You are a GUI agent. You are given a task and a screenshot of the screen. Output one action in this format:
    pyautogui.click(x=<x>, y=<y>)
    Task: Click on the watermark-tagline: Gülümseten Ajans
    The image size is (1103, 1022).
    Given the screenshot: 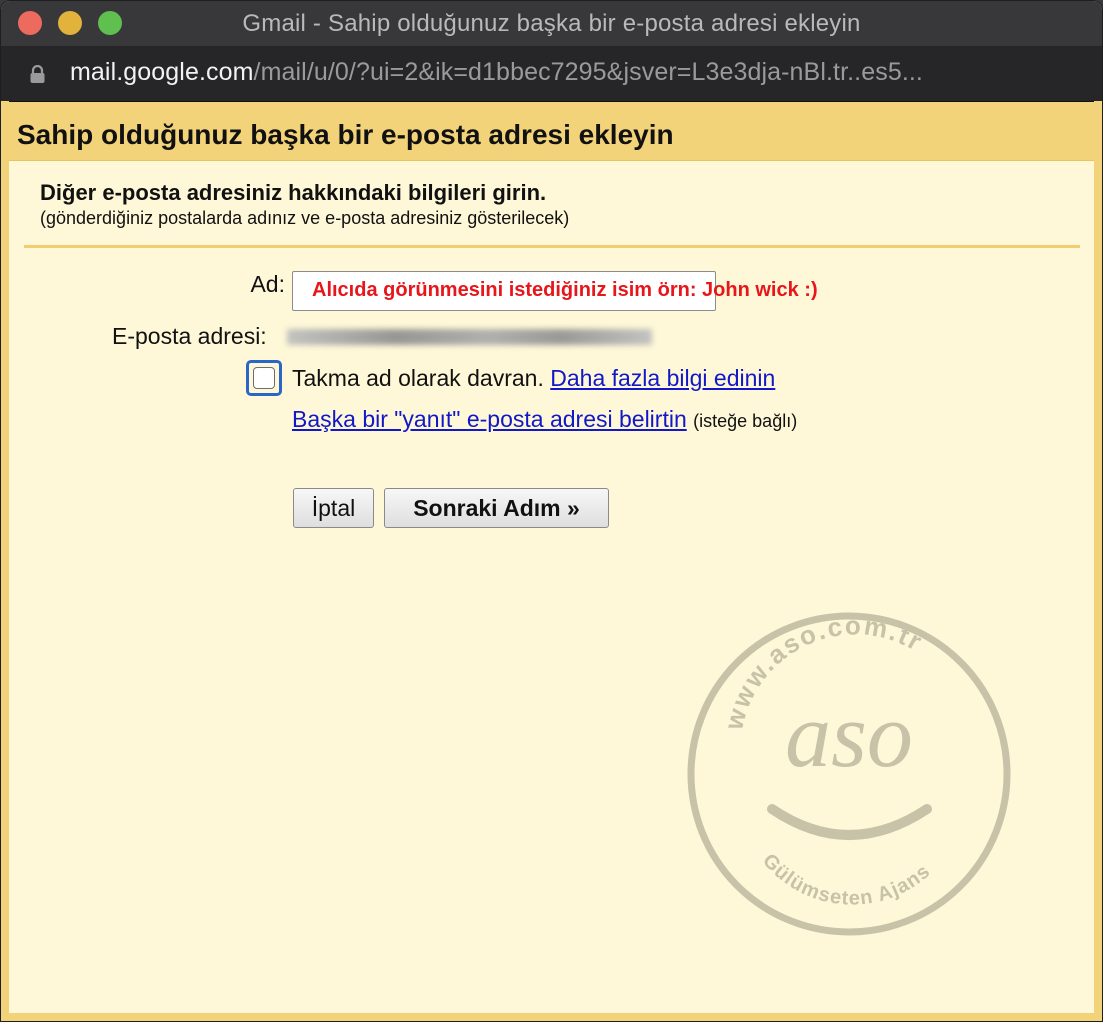 What is the action you would take?
    pyautogui.click(x=846, y=880)
    